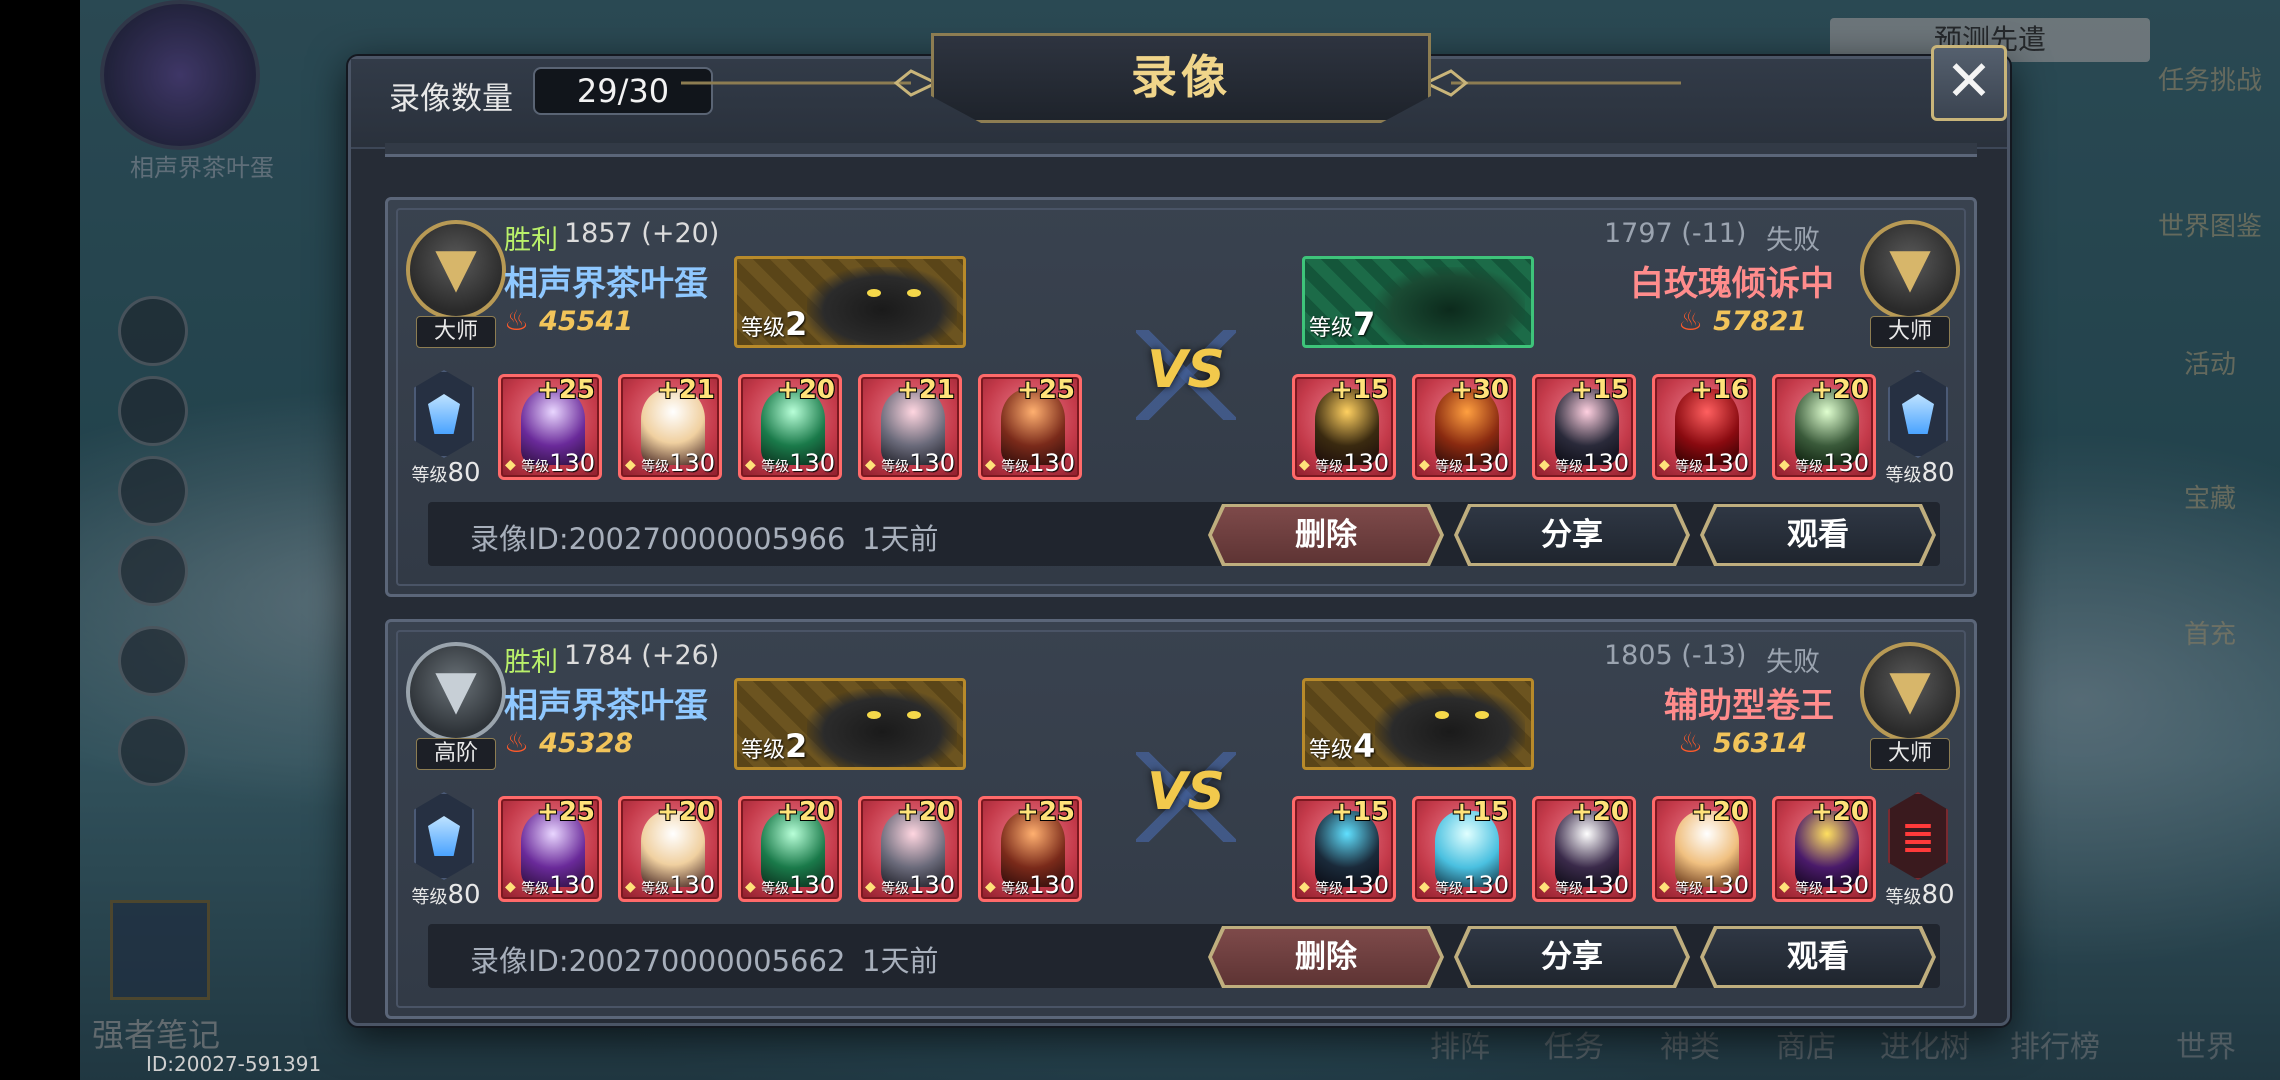 The width and height of the screenshot is (2280, 1080). I want to click on right-player-name: 辅助型卷王, so click(1723, 702).